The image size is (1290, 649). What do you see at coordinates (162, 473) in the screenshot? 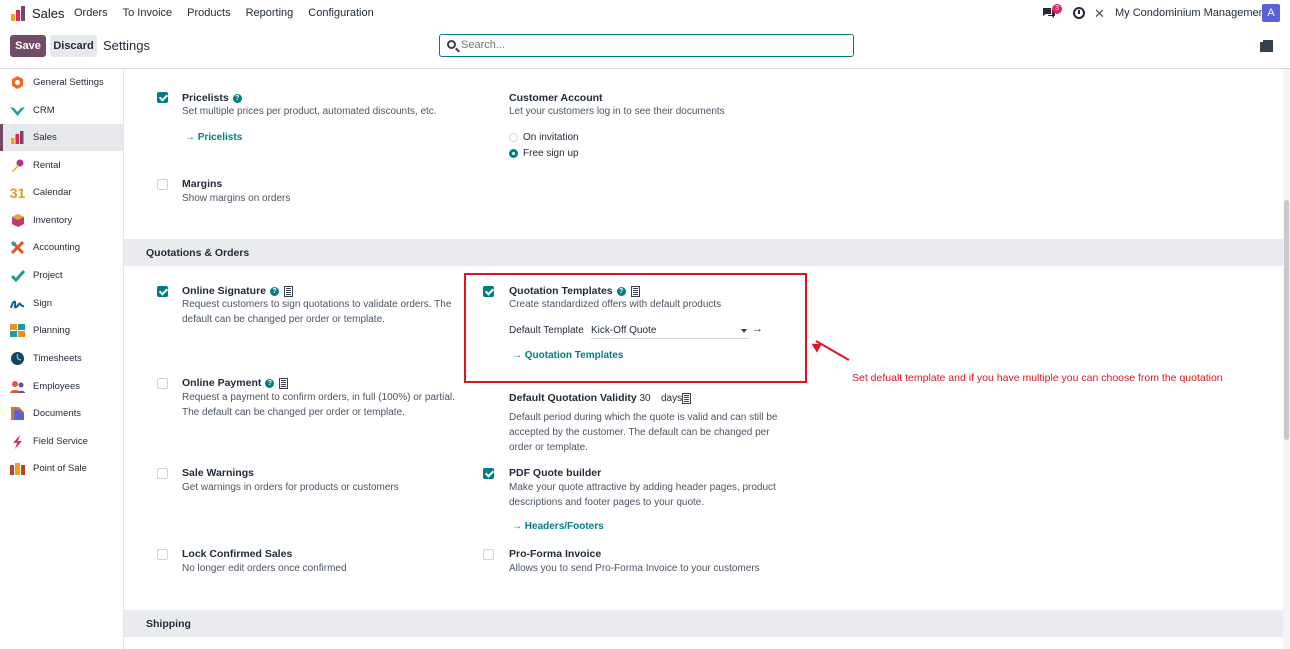
I see `sale-warnings-checkbox` at bounding box center [162, 473].